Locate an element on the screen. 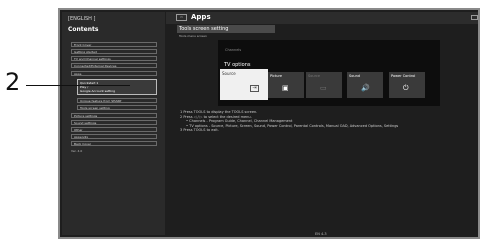 The width and height of the screenshot is (487, 246). sidebar-item-tools-screen: Tools screen setting is located at coordinates (117, 107).